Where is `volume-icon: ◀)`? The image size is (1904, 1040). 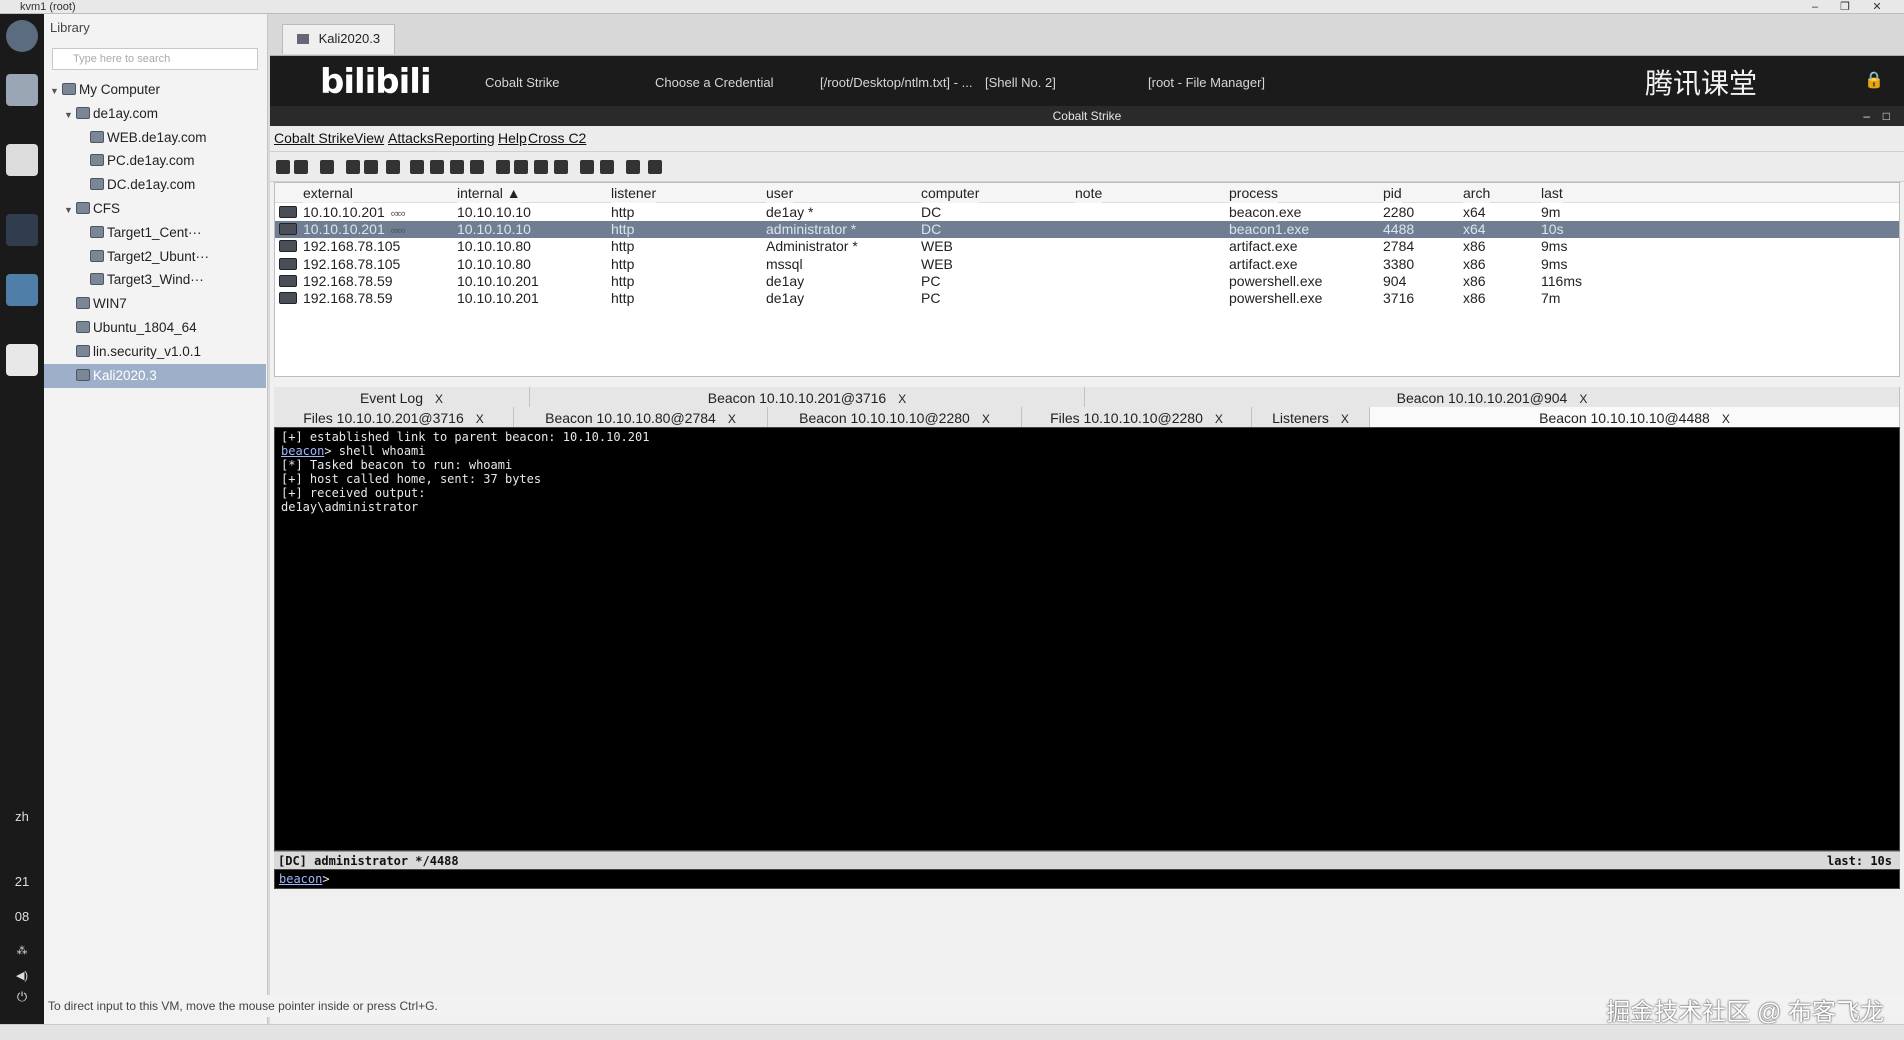 volume-icon: ◀) is located at coordinates (22, 975).